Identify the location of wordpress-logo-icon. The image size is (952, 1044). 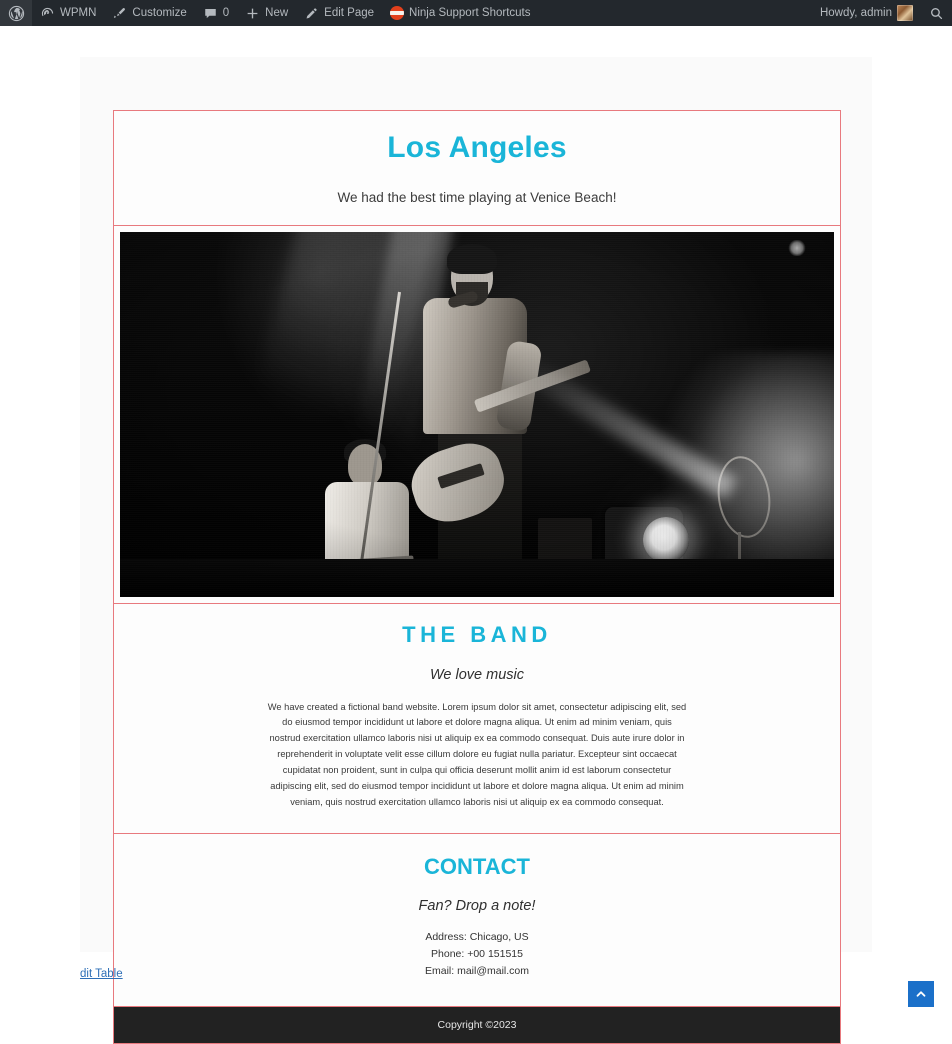
(16, 13).